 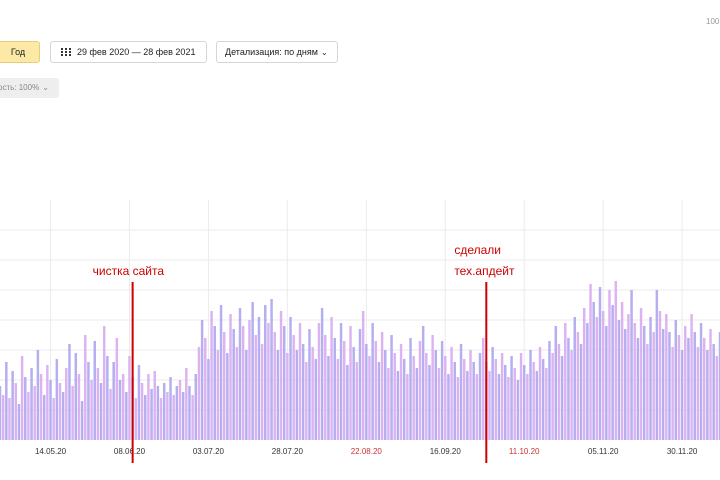 I want to click on accuracy-dropdown: ость: 100% ⌄, so click(x=29, y=88).